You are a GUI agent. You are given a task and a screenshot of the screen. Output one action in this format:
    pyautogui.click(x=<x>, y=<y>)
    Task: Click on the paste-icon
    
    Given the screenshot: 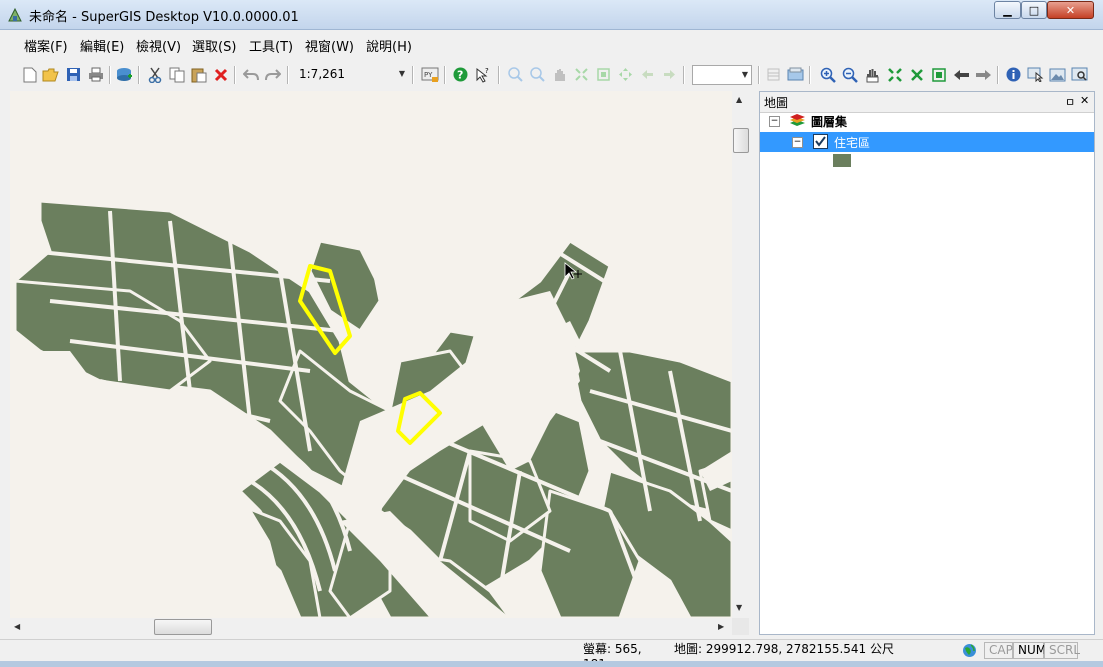 What is the action you would take?
    pyautogui.click(x=198, y=74)
    